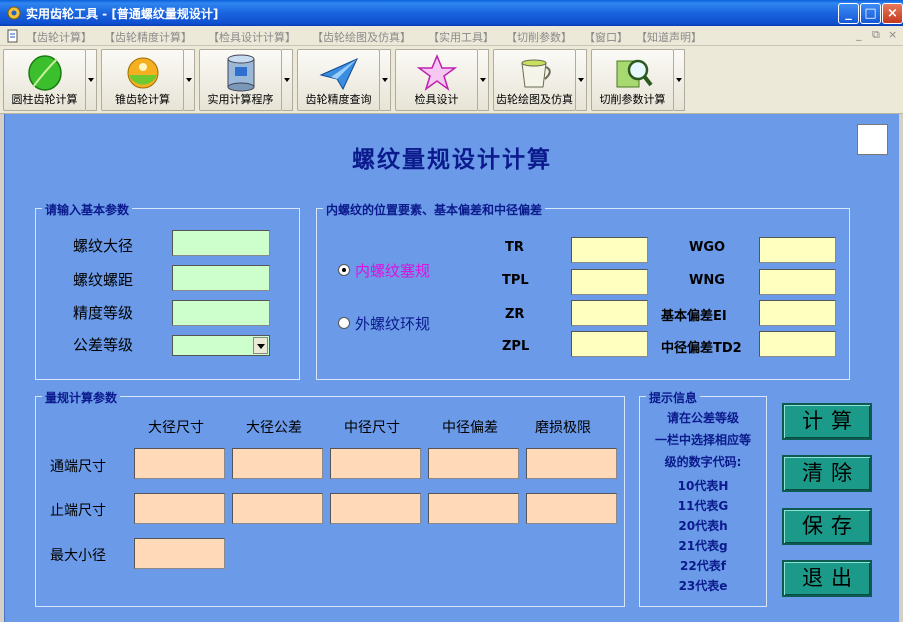 This screenshot has width=903, height=622. I want to click on wgo-input, so click(797, 250).